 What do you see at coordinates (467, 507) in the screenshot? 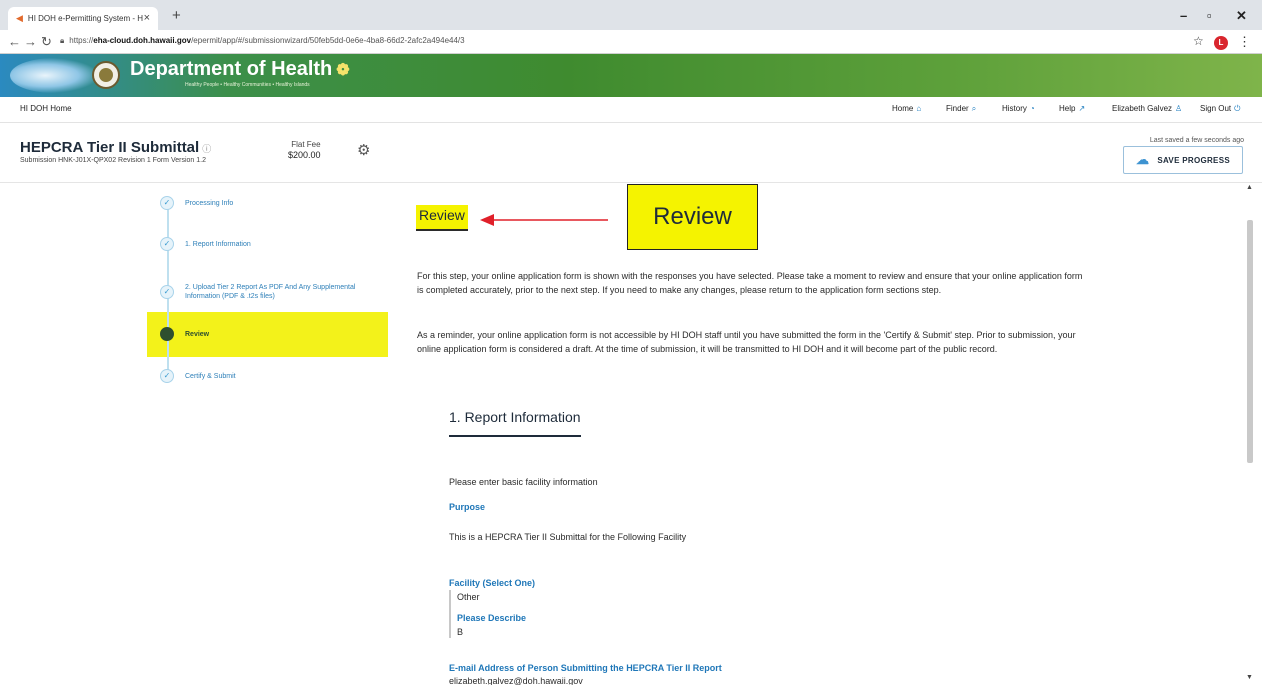
I see `purpose-label: Purpose` at bounding box center [467, 507].